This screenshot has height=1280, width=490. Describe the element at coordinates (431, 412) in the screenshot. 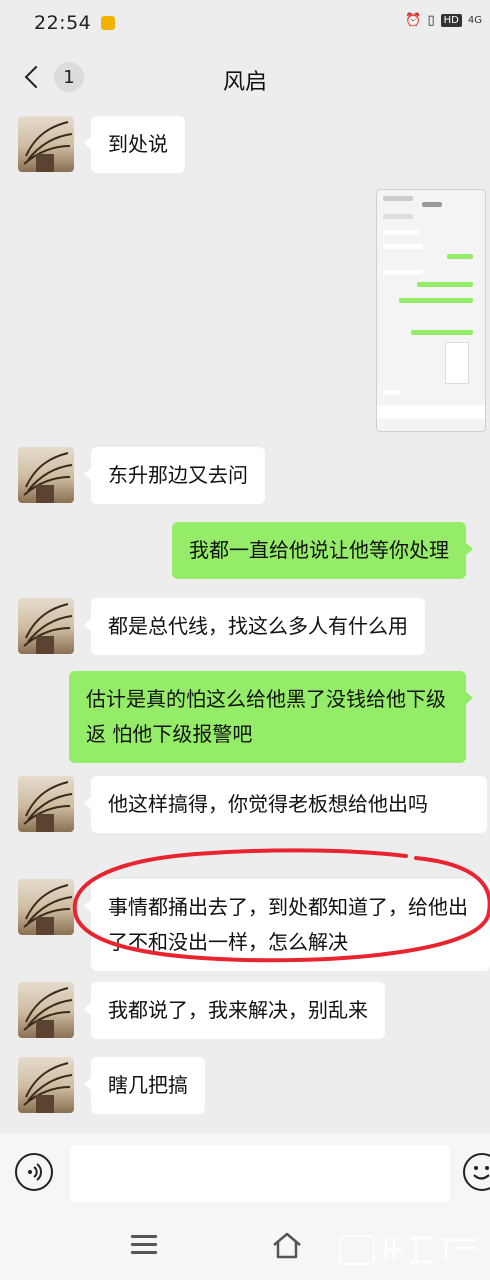

I see `mini-input` at that location.